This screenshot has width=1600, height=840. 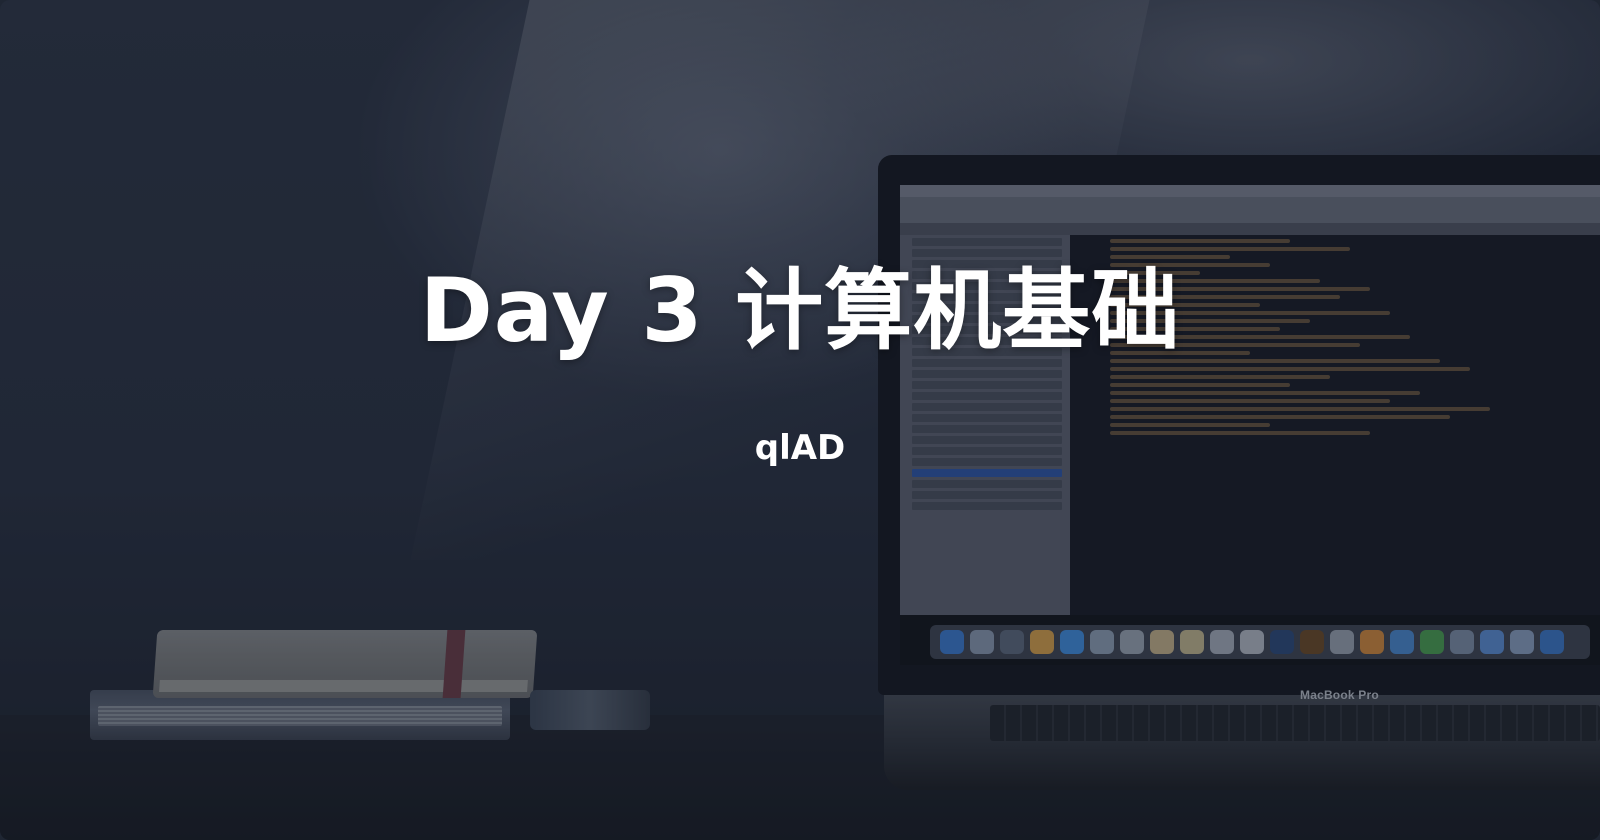 I want to click on author-name: qlAD, so click(x=800, y=448).